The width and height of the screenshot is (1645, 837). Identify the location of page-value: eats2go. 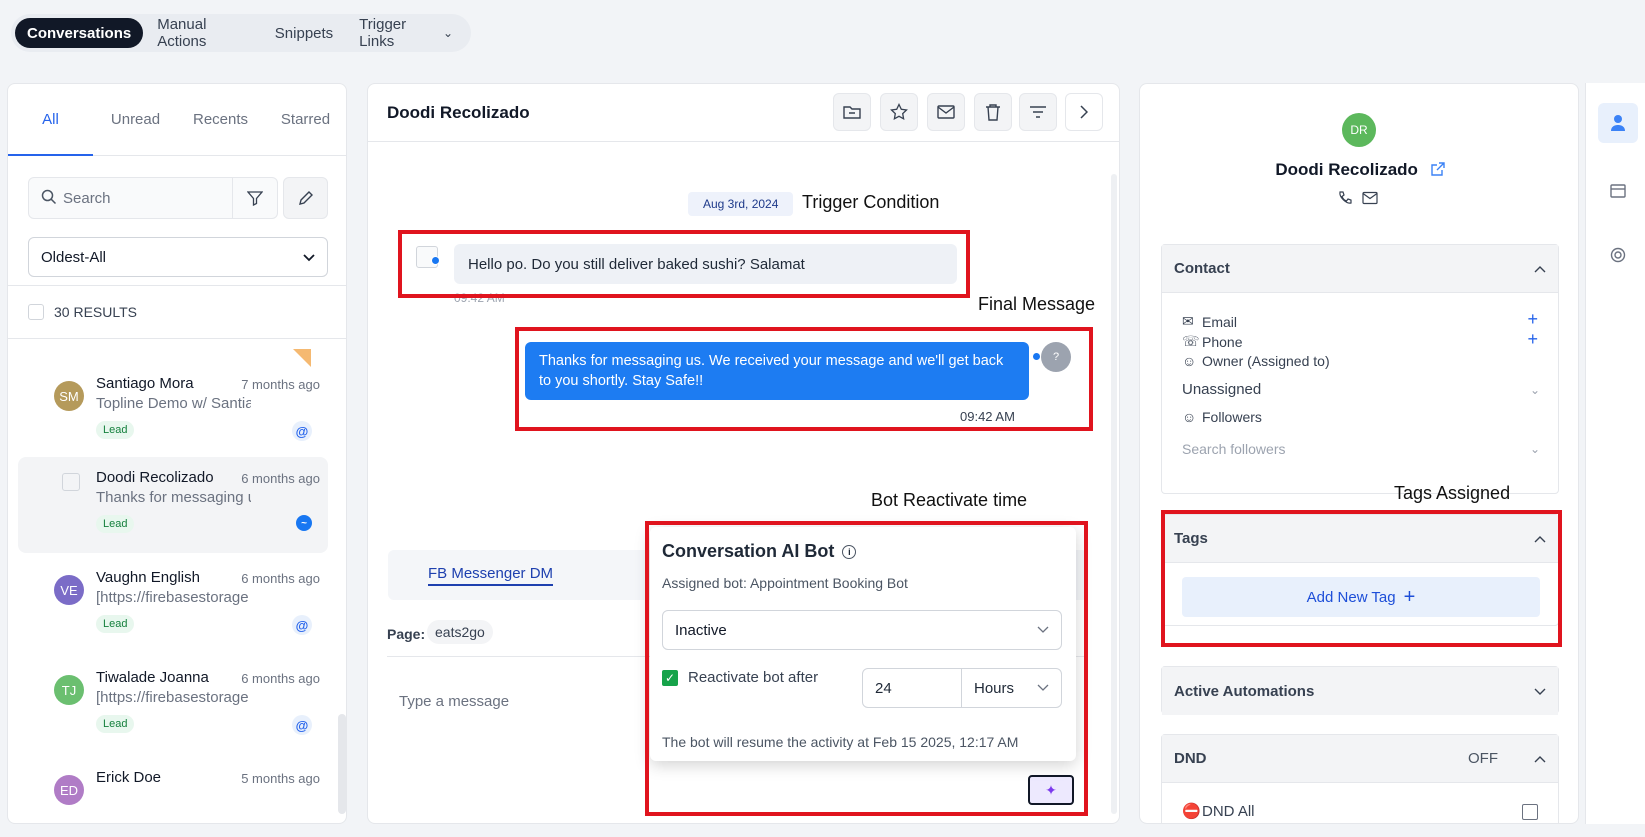
(460, 632).